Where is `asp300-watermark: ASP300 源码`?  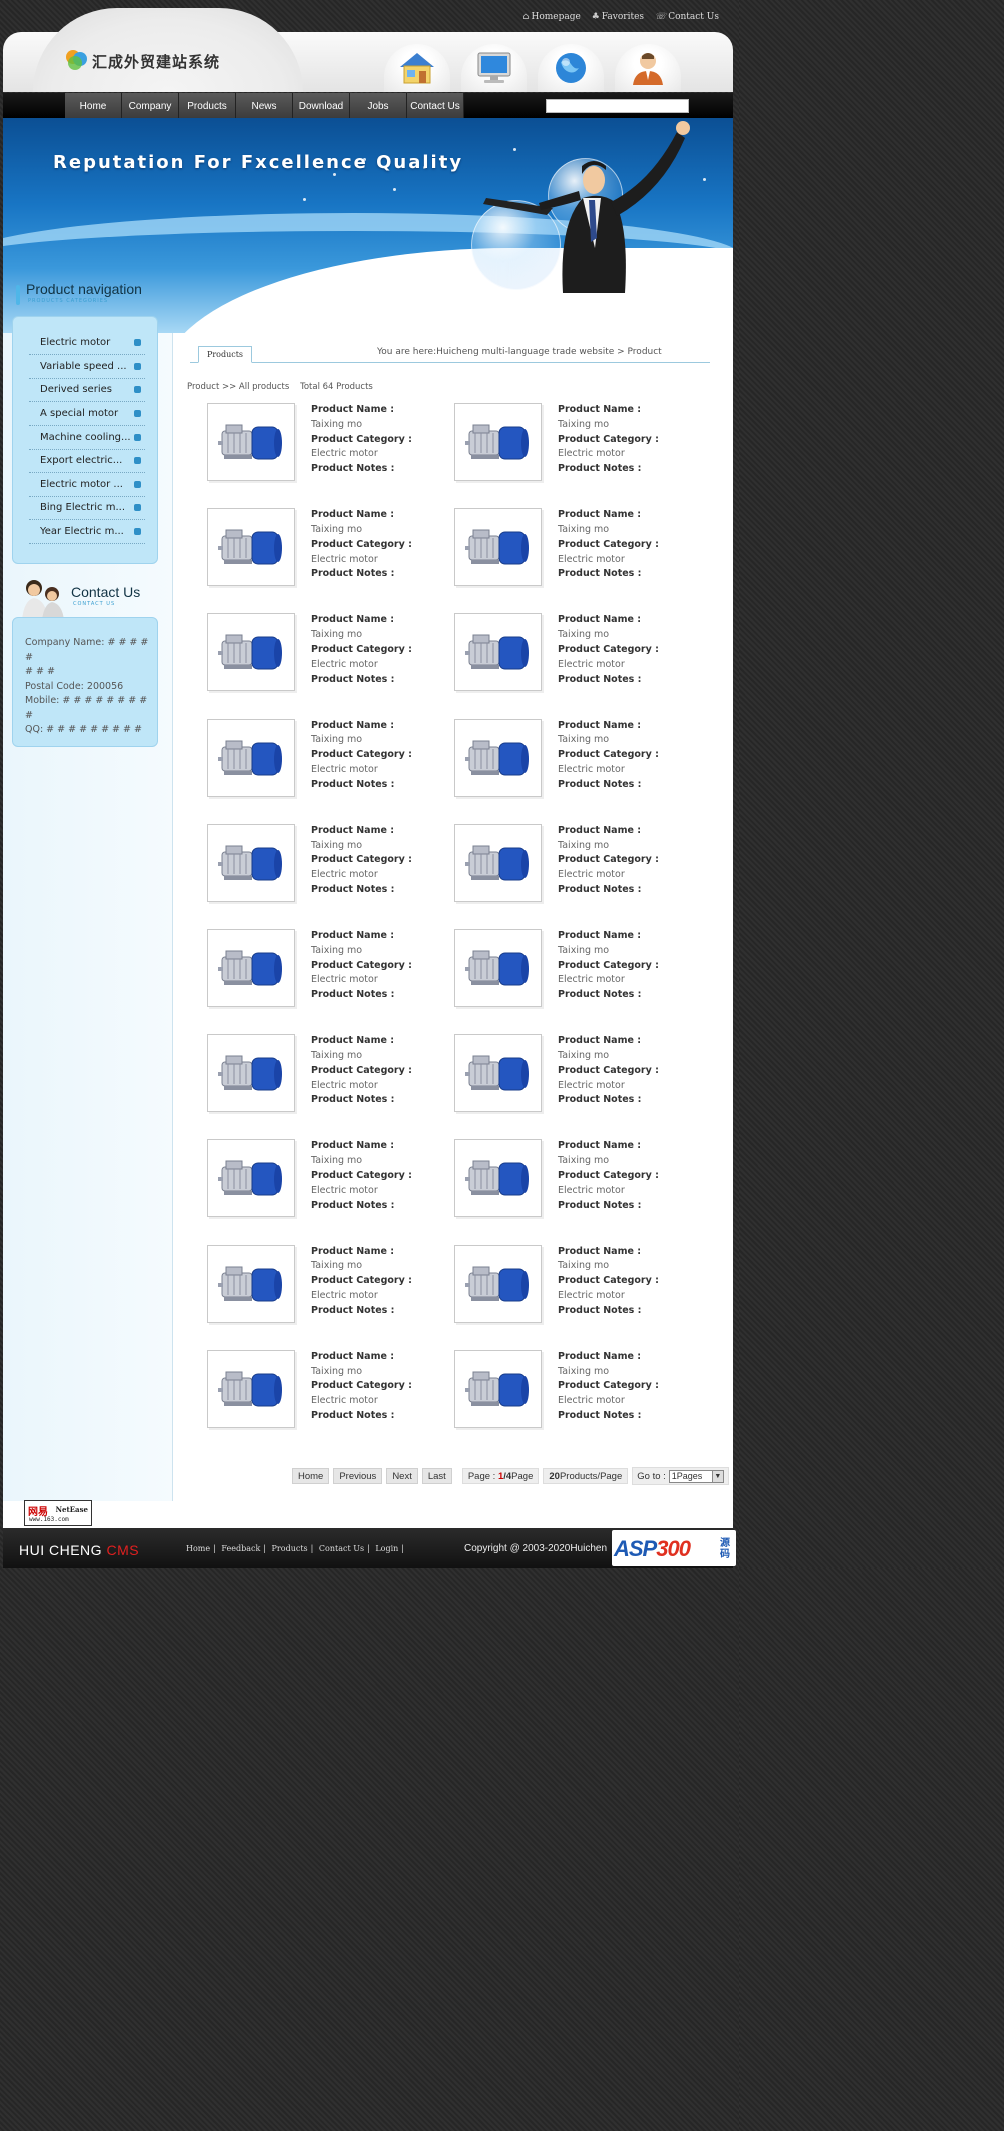
asp300-watermark: ASP300 源码 is located at coordinates (674, 1548).